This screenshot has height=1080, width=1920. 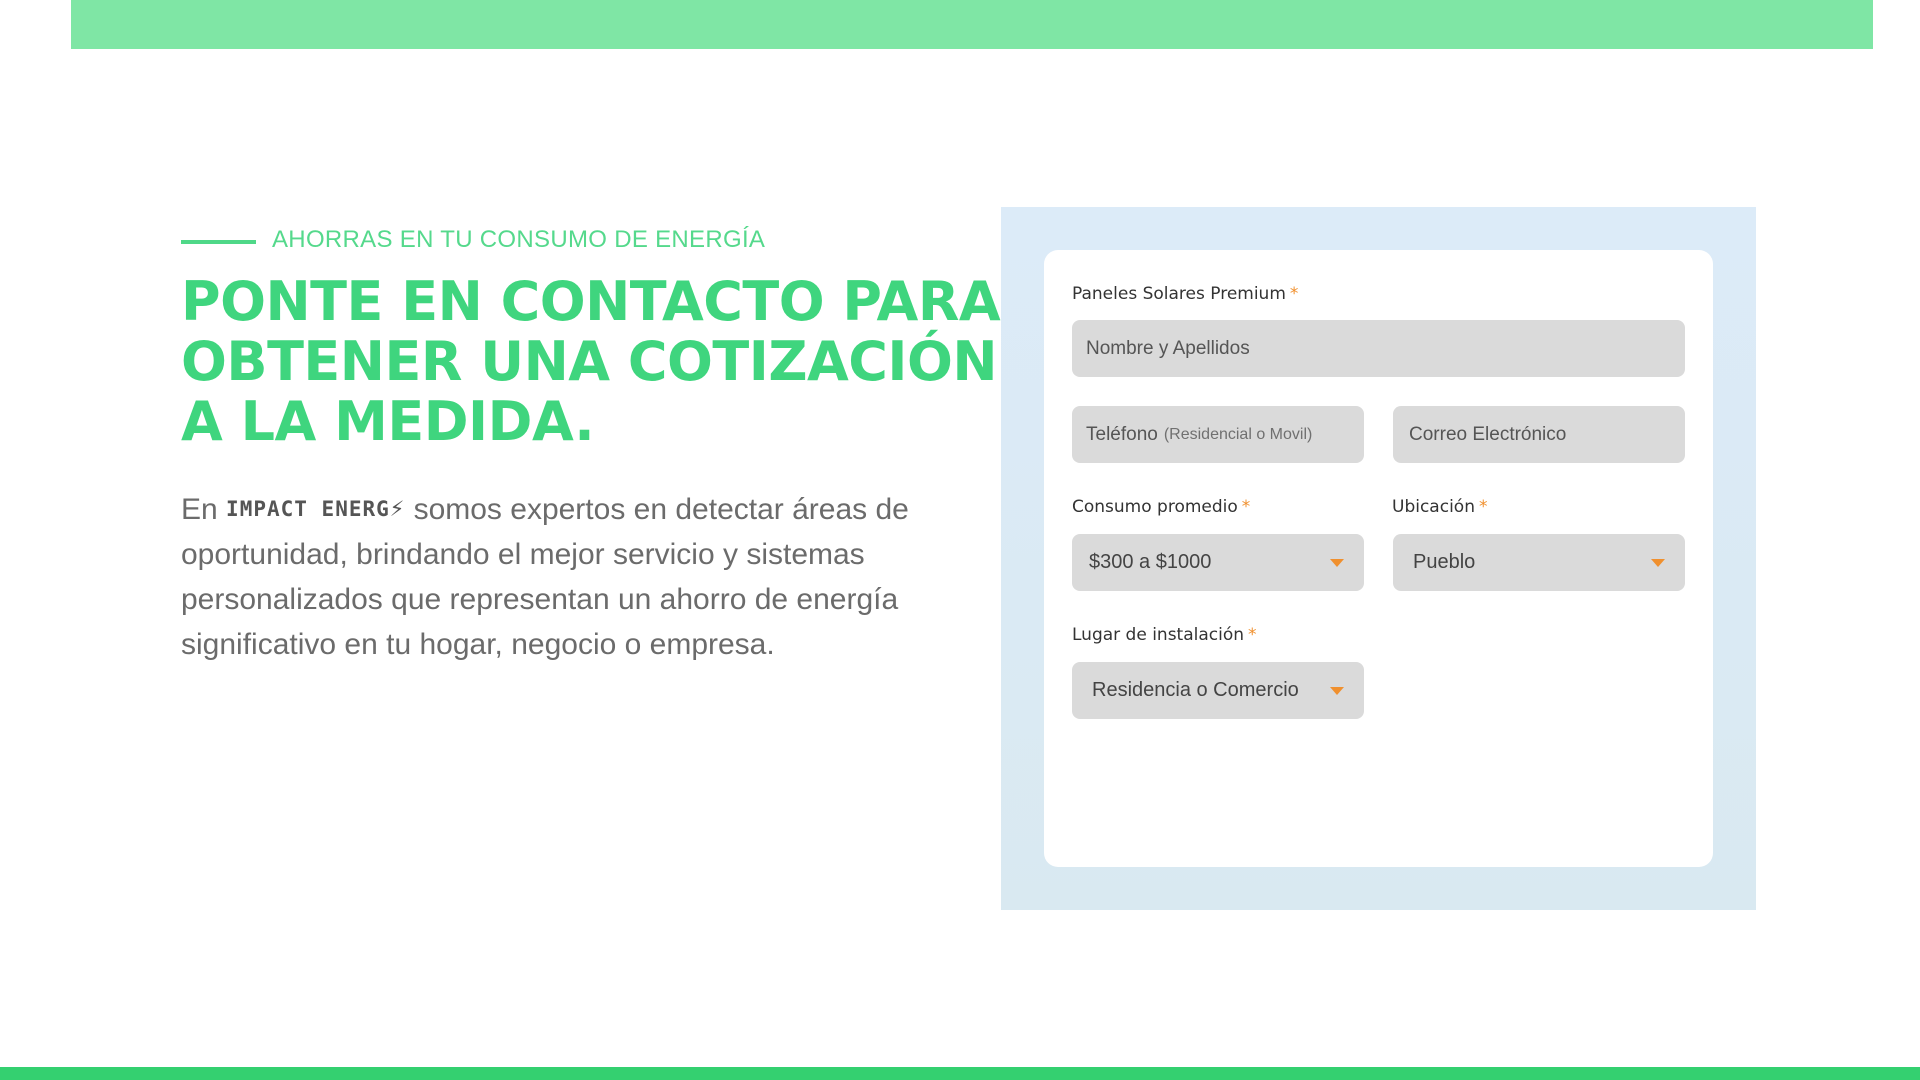 What do you see at coordinates (1195, 690) in the screenshot?
I see `install-value: Residencia o Comercio` at bounding box center [1195, 690].